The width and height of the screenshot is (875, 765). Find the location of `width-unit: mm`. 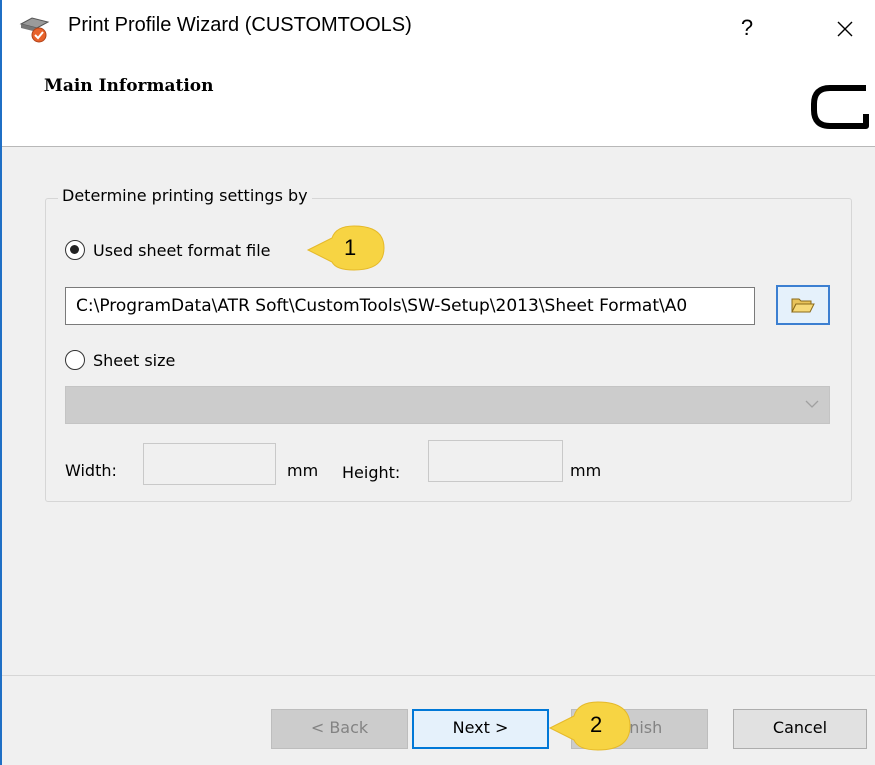

width-unit: mm is located at coordinates (303, 470).